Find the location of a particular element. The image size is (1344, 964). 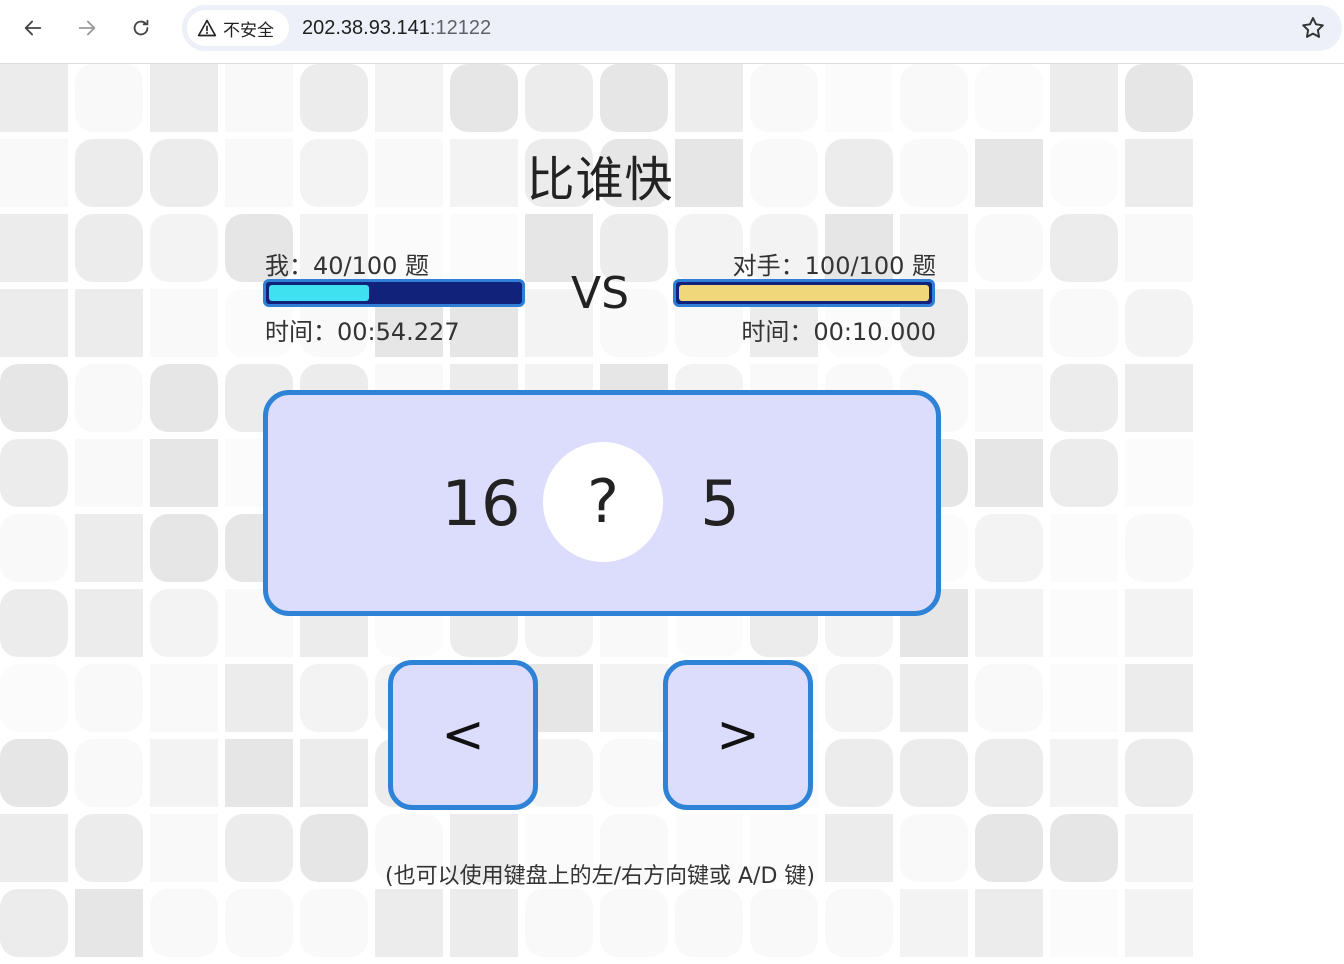

reload-icon is located at coordinates (141, 27).